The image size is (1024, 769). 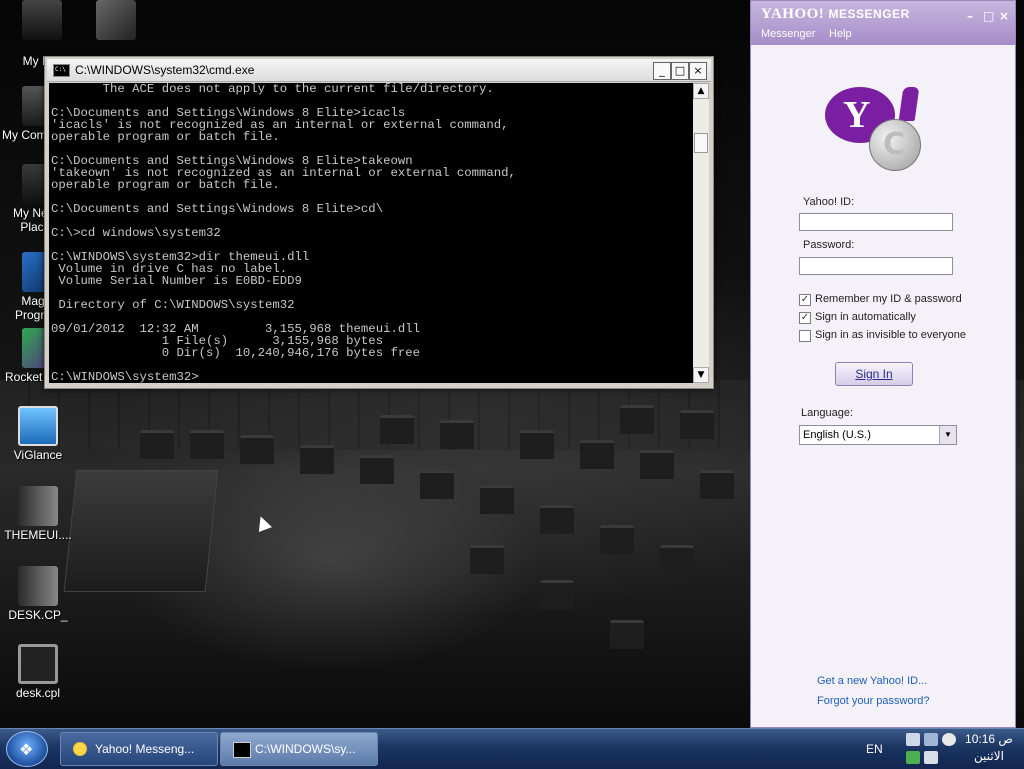 What do you see at coordinates (837, 435) in the screenshot?
I see `language-value: English (U.S.)` at bounding box center [837, 435].